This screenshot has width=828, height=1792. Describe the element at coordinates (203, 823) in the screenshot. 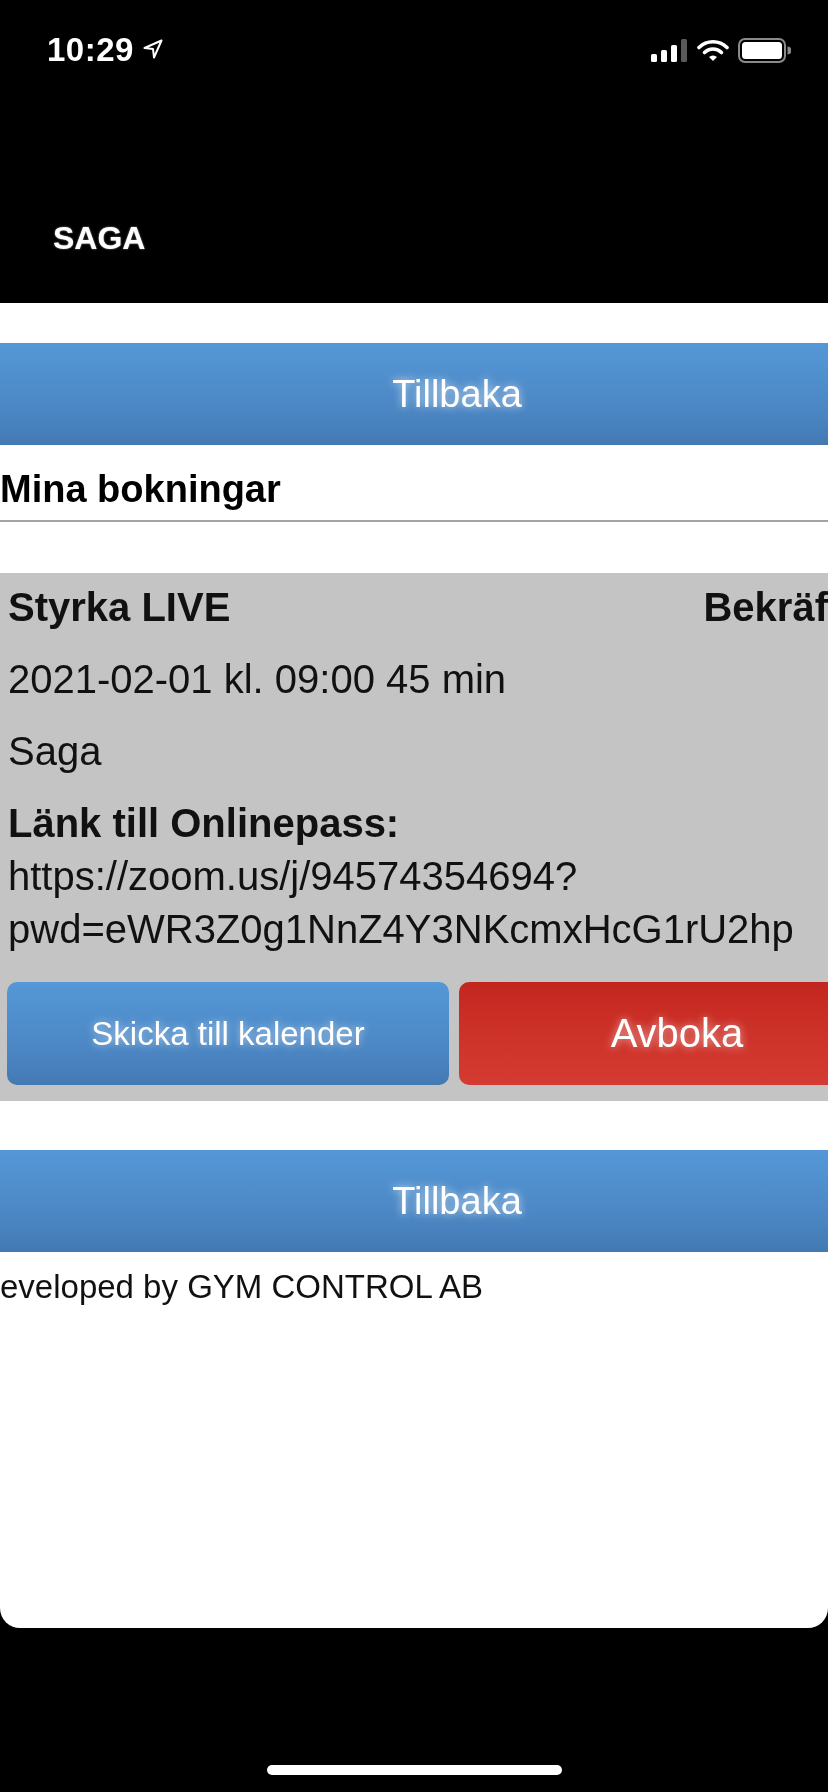

I see `link-label: Länk till Onlinepass:` at that location.